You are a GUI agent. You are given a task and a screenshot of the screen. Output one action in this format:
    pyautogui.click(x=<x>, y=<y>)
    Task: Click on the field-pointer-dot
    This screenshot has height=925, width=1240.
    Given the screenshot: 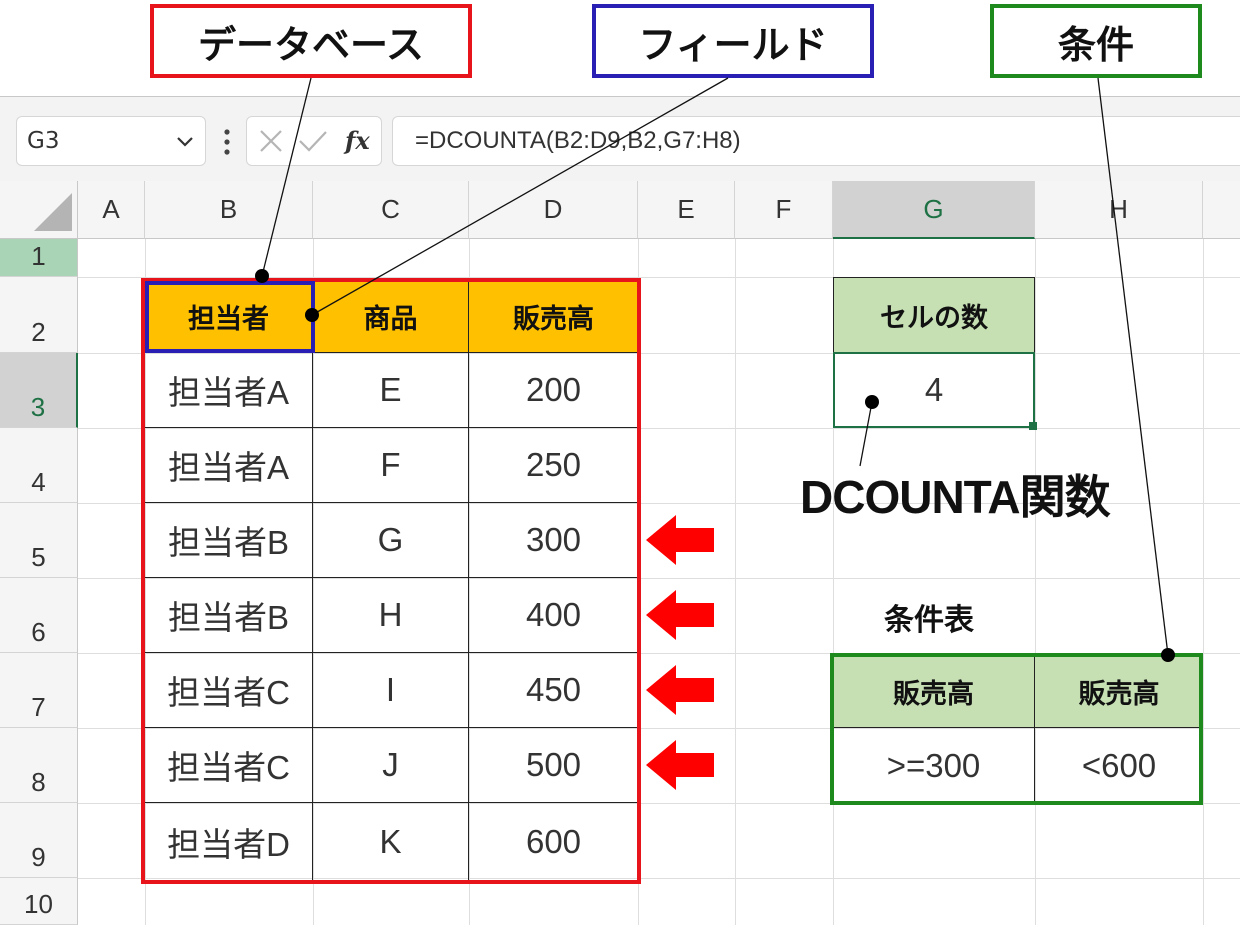 What is the action you would take?
    pyautogui.click(x=312, y=315)
    